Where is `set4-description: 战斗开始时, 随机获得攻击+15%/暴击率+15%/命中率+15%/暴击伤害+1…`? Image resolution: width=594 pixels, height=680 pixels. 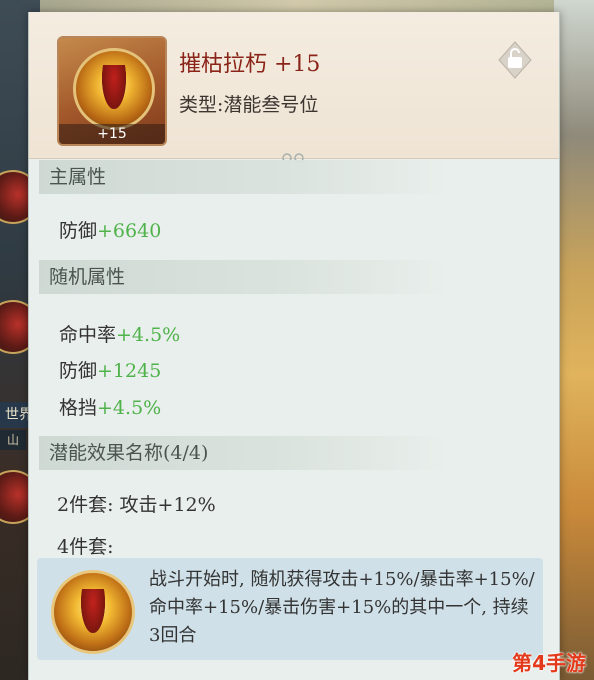 set4-description: 战斗开始时, 随机获得攻击+15%/暴击率+15%/命中率+15%/暴击伤害+1… is located at coordinates (342, 607).